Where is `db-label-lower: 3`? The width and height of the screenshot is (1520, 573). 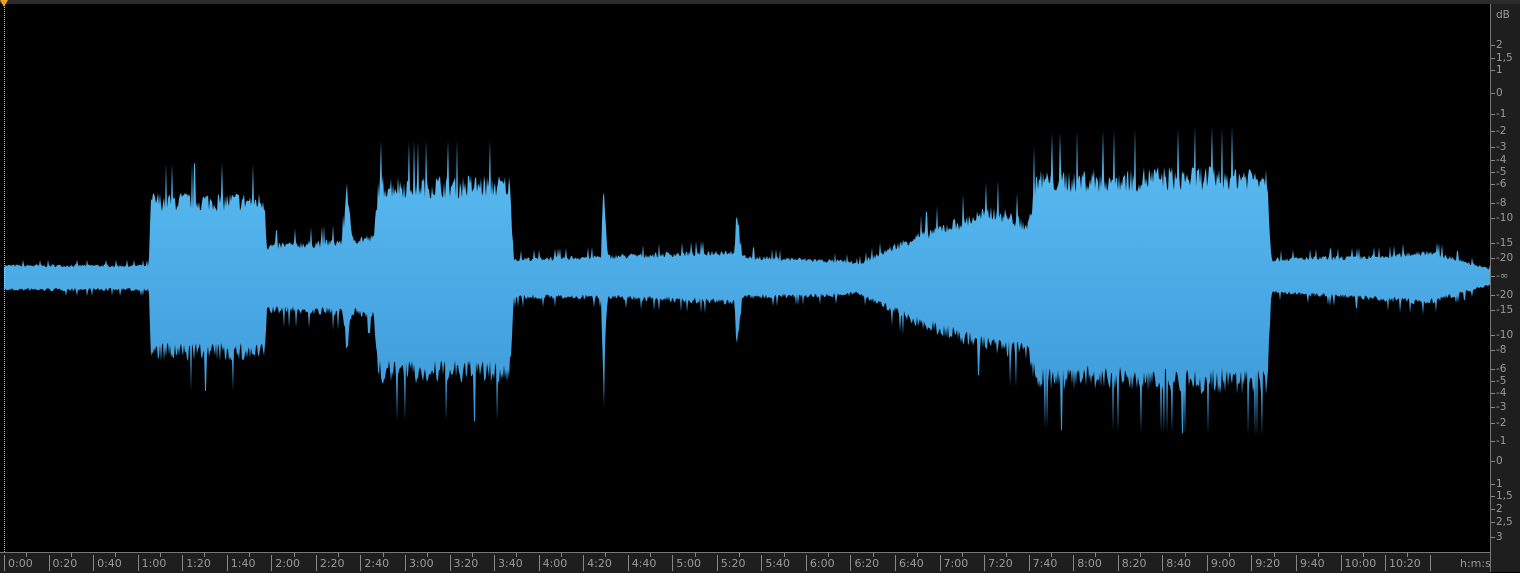
db-label-lower: 3 is located at coordinates (1499, 537).